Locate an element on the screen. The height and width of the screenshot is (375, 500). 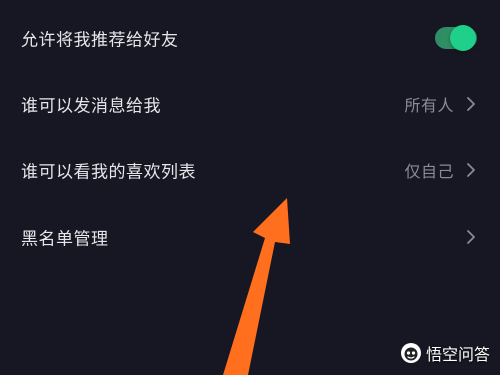
who-can-see-likes-value: 仅自己 is located at coordinates (429, 171).